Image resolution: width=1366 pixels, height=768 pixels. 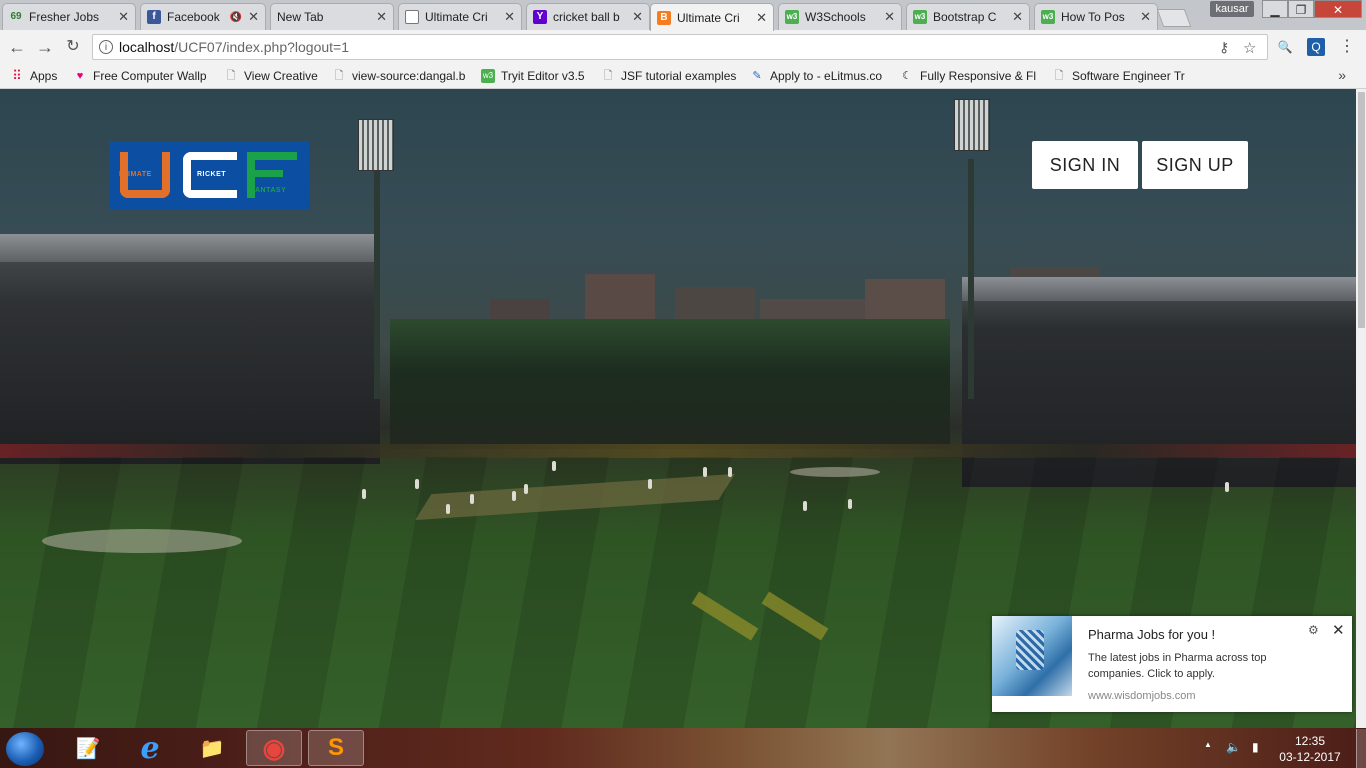 I want to click on back-arrow-icon: ←, so click(x=17, y=47).